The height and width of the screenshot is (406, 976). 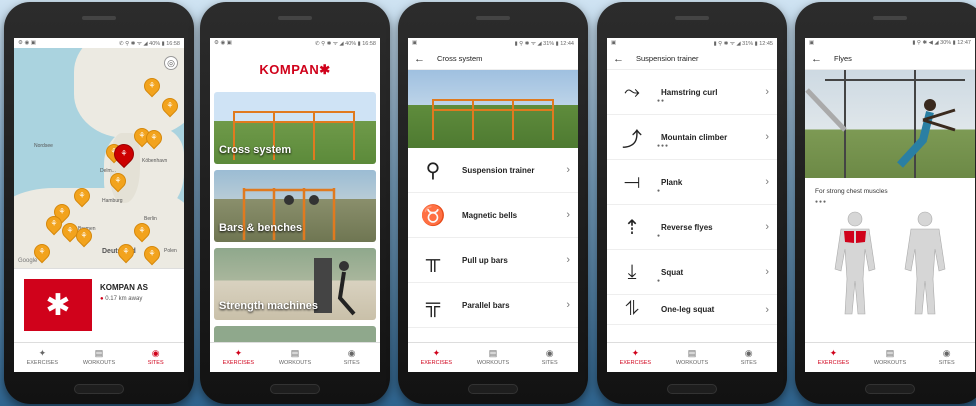 What do you see at coordinates (433, 170) in the screenshot?
I see `suspension-trainer-icon: ⚲` at bounding box center [433, 170].